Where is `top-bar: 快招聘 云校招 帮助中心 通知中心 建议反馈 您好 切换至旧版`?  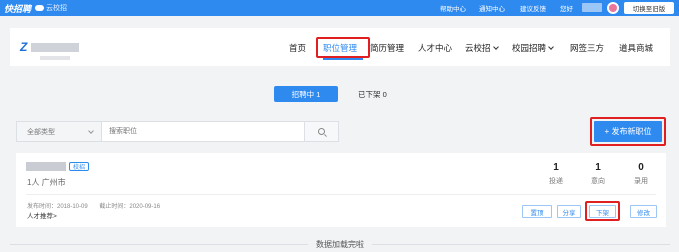
top-bar: 快招聘 云校招 帮助中心 通知中心 建议反馈 您好 切换至旧版 is located at coordinates (339, 8).